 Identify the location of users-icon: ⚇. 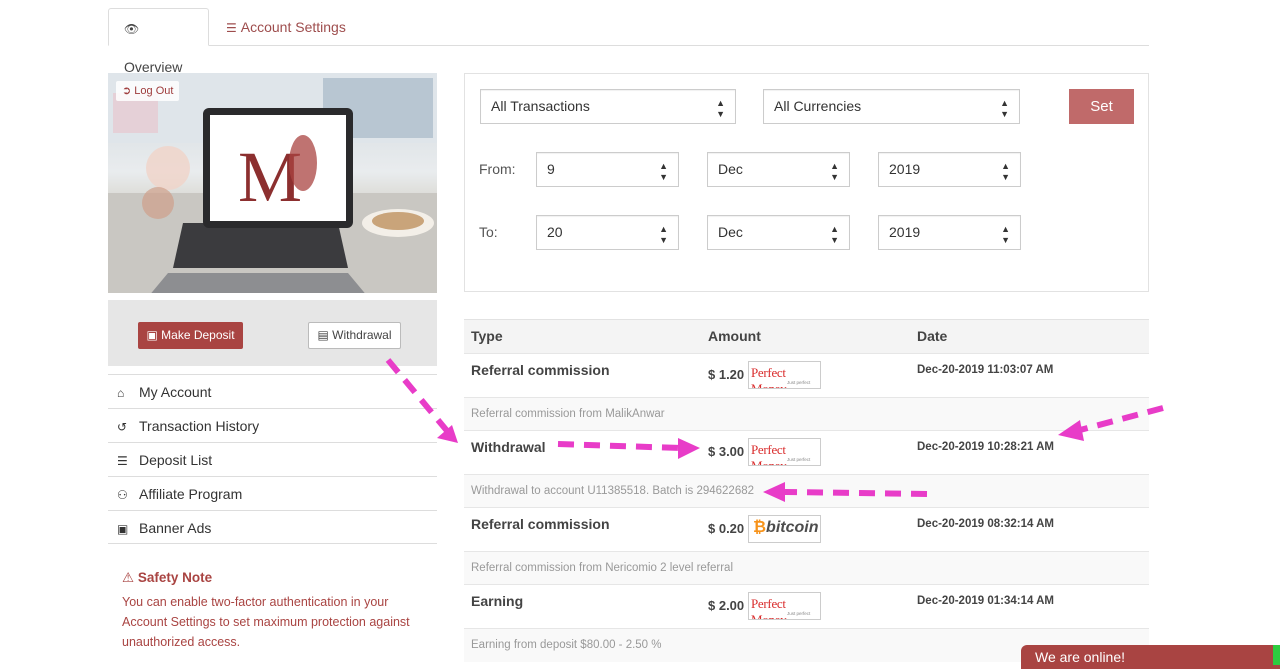
(122, 495).